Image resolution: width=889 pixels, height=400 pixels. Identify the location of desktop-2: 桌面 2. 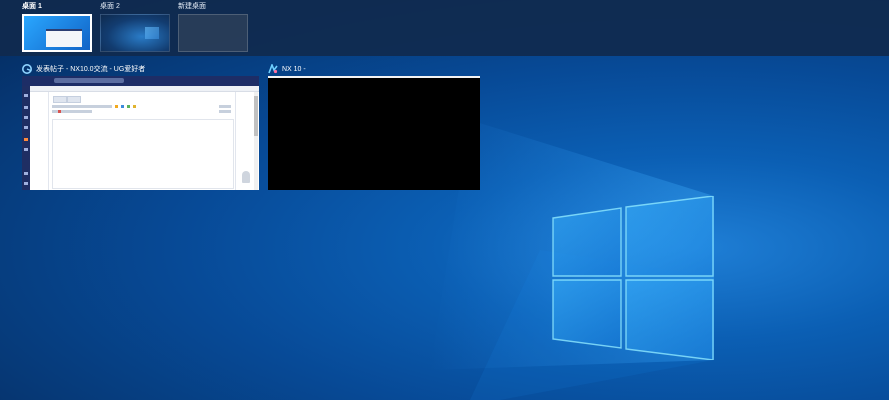
(135, 27).